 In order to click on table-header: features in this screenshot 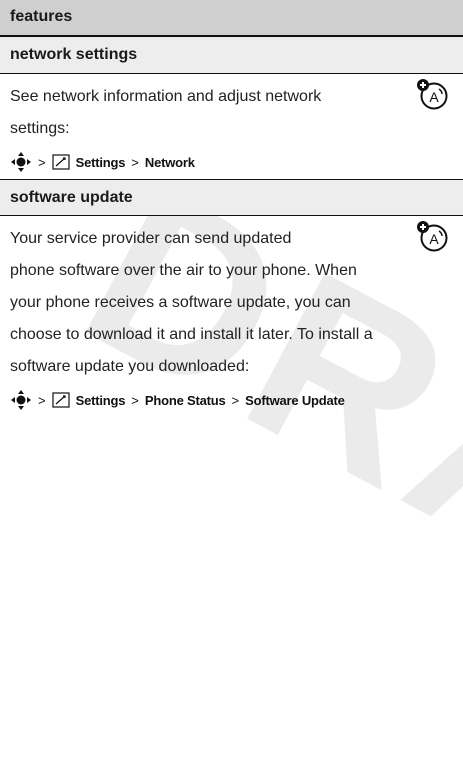, I will do `click(231, 18)`.